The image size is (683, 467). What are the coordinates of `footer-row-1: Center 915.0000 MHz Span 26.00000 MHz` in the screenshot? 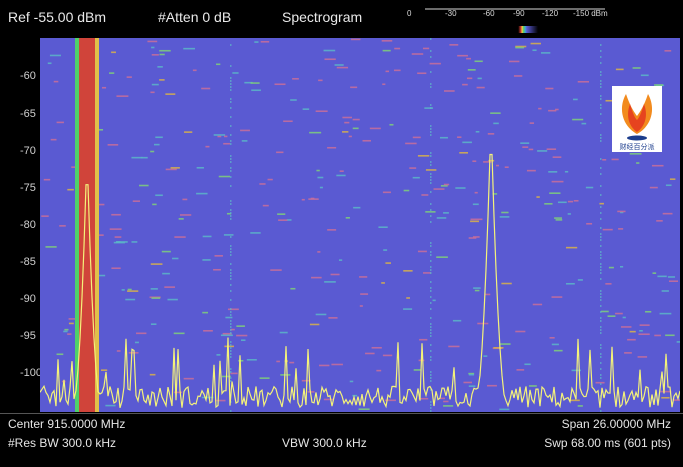 It's located at (341, 423).